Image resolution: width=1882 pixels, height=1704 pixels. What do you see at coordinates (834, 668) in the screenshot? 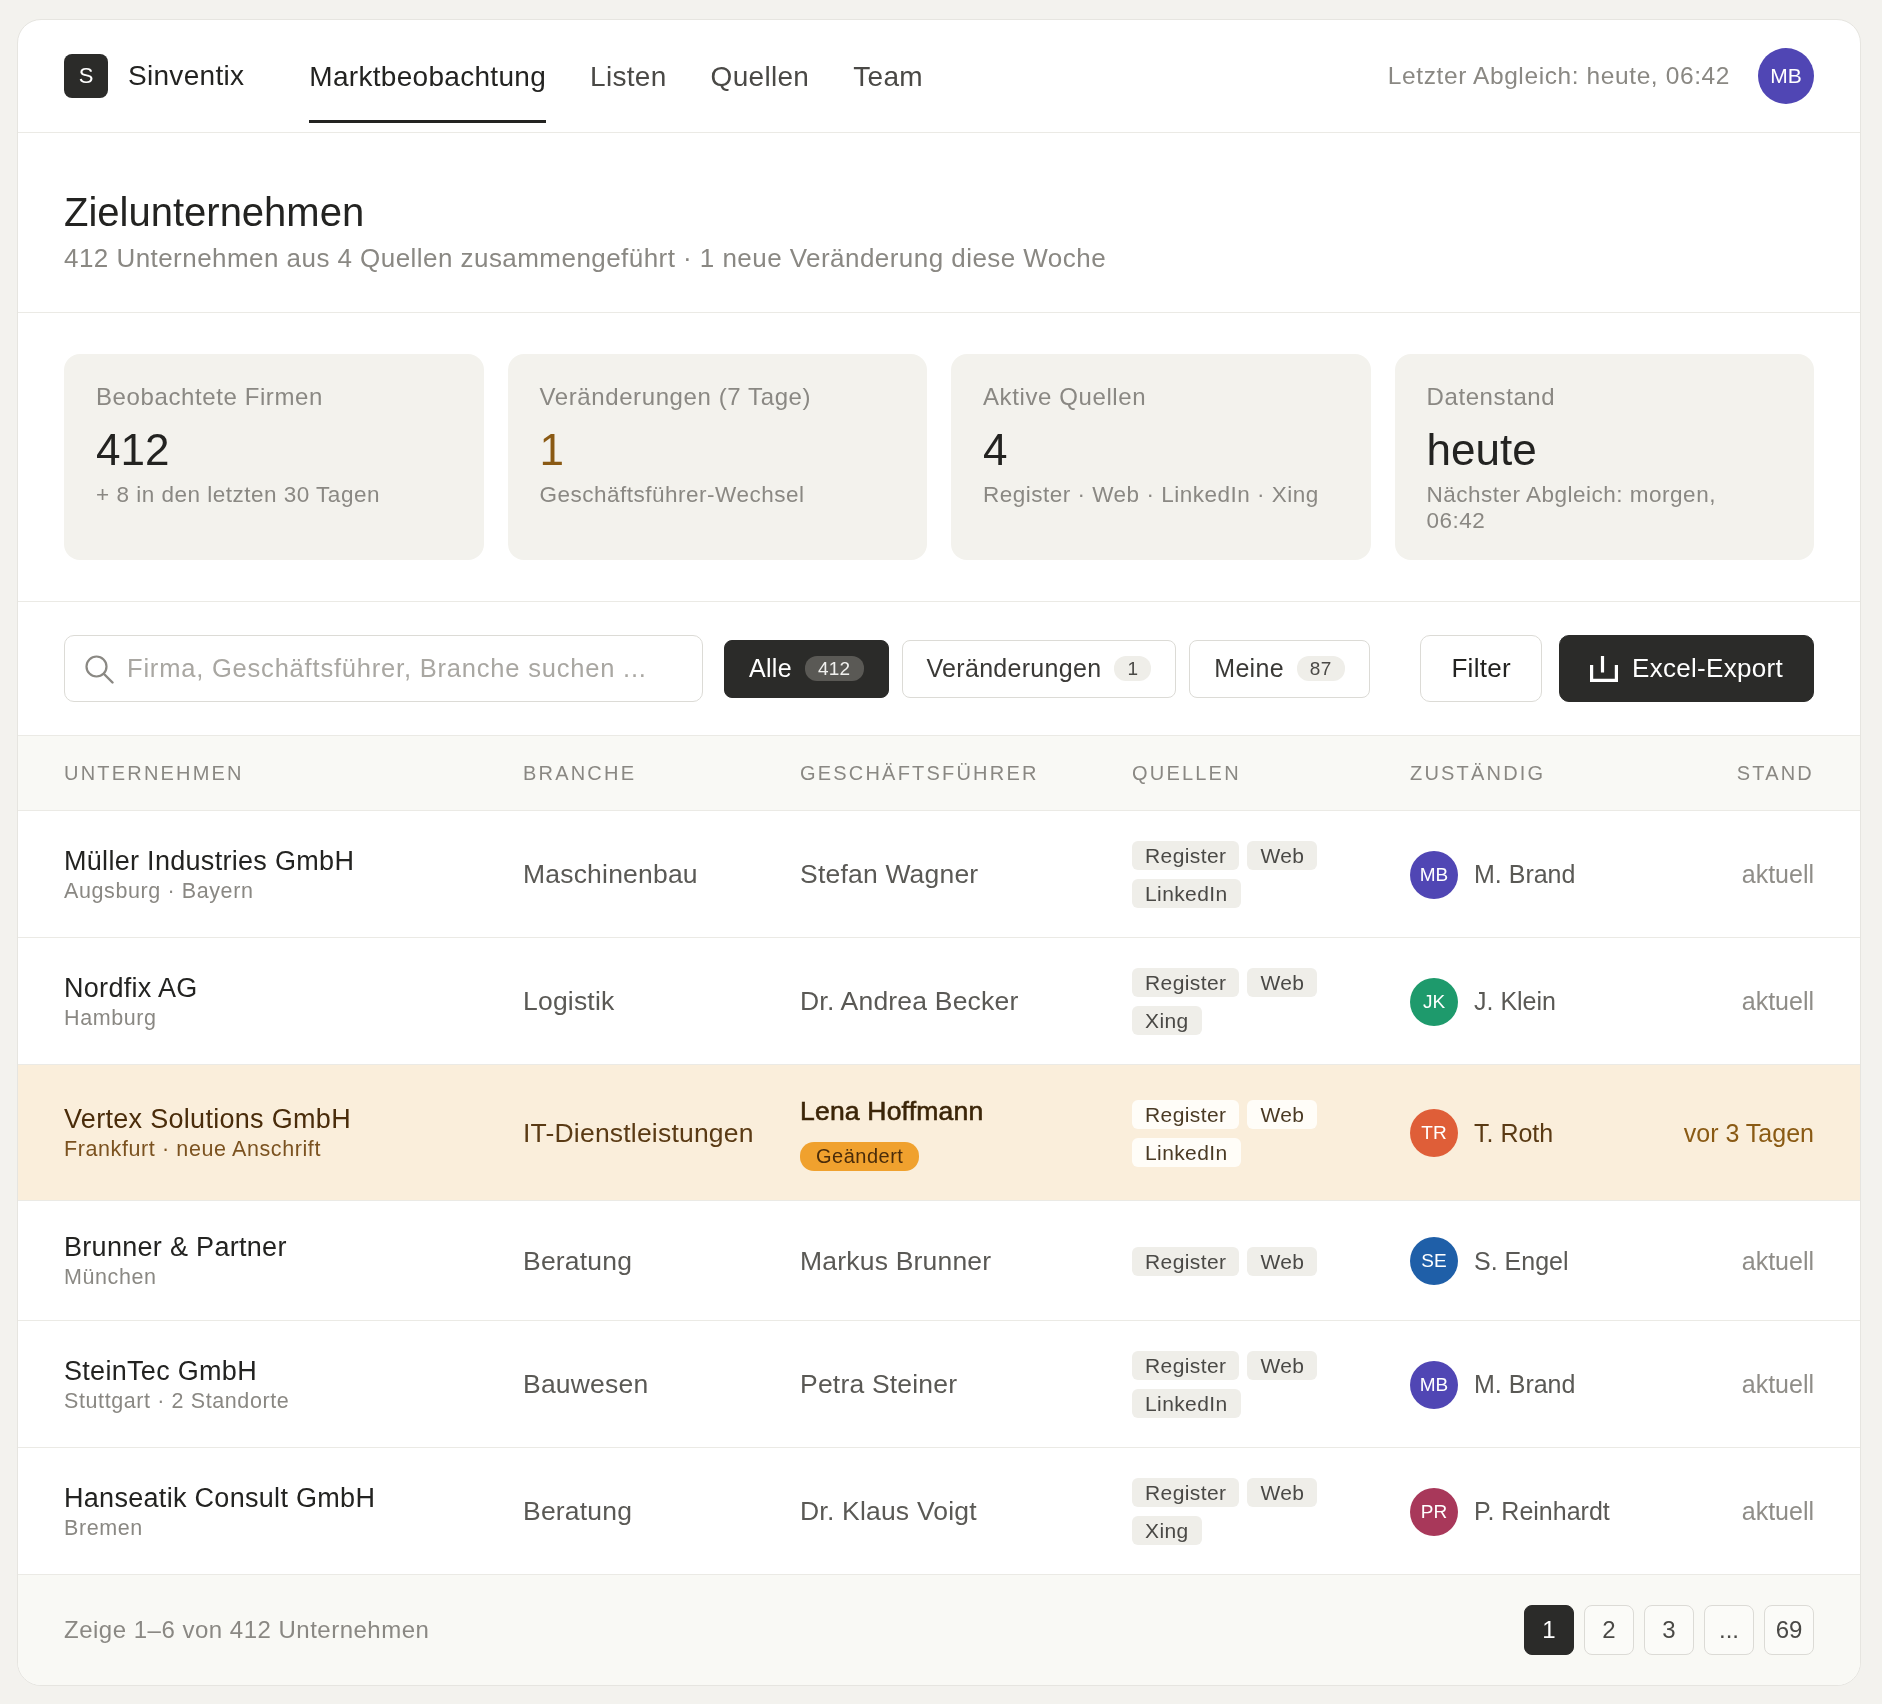
I see `count-badge: 412` at bounding box center [834, 668].